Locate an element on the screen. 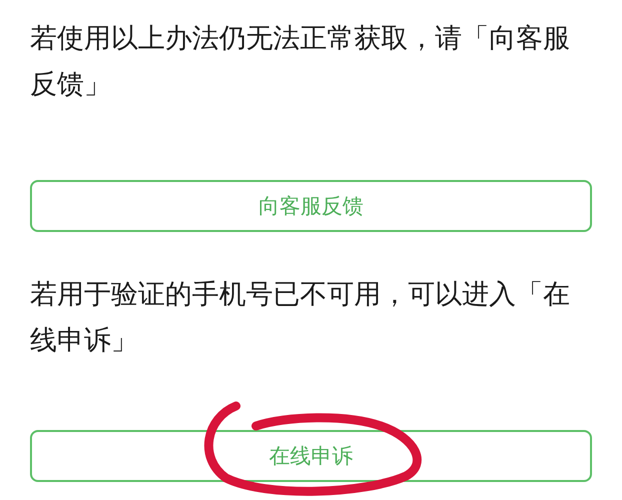  instruction-text: 若用于验证的手机号已不可用，可以进入「在线申诉」 is located at coordinates (300, 318).